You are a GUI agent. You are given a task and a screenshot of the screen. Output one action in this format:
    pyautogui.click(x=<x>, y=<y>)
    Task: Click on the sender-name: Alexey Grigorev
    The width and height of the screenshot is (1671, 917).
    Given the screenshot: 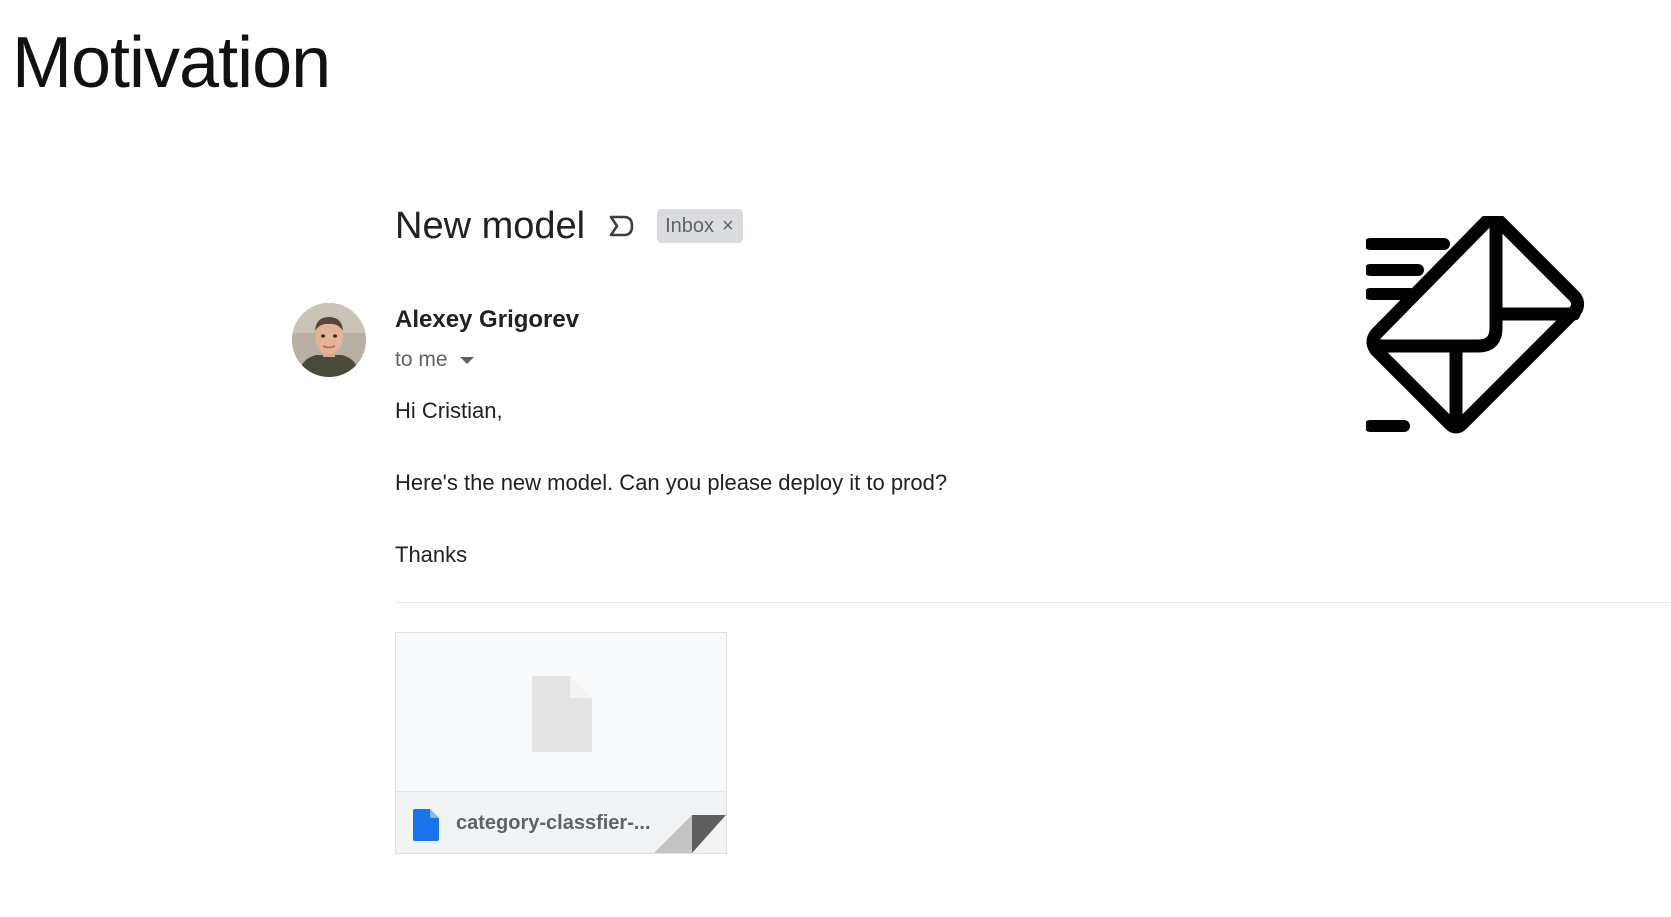 What is the action you would take?
    pyautogui.click(x=487, y=320)
    